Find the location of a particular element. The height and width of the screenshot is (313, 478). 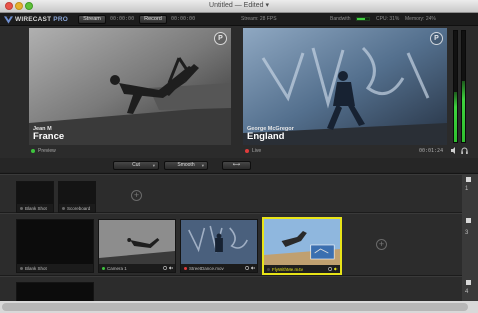

volume-icon is located at coordinates (454, 150).